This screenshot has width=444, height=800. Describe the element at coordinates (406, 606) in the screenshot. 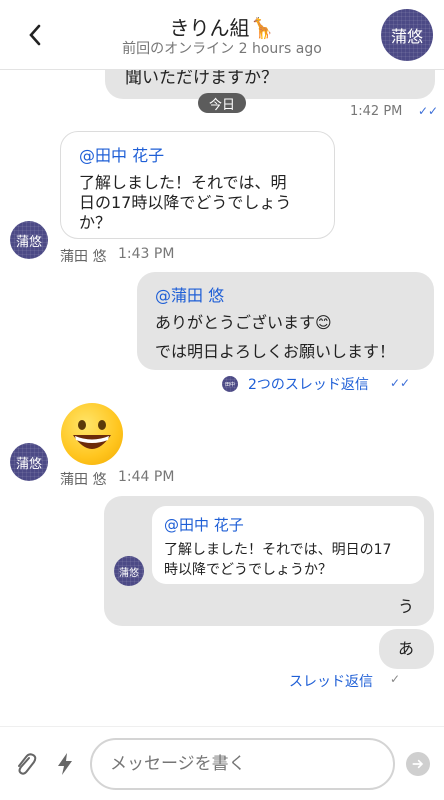

I see `message-text: う` at that location.